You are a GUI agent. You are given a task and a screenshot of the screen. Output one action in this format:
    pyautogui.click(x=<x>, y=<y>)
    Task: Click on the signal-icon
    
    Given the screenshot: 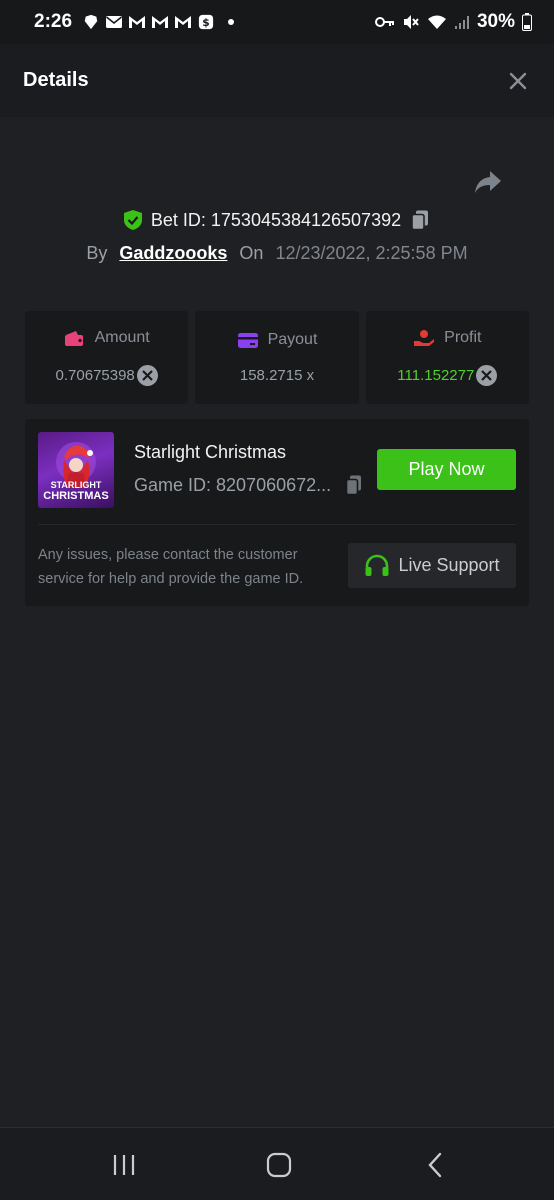 What is the action you would take?
    pyautogui.click(x=461, y=22)
    